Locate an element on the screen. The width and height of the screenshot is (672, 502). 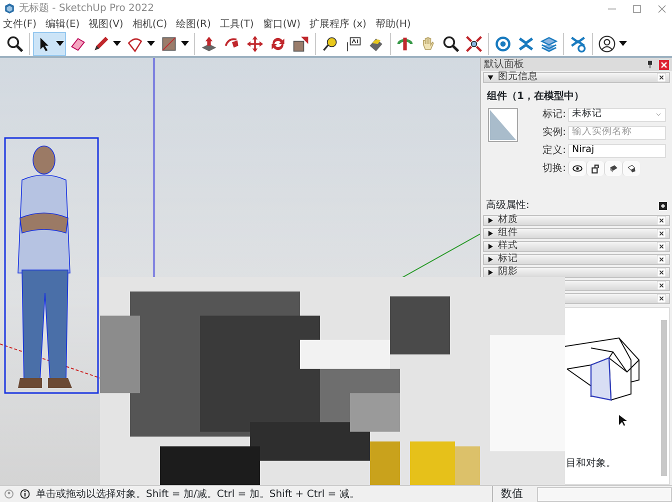
text-label-icon is located at coordinates (353, 43).